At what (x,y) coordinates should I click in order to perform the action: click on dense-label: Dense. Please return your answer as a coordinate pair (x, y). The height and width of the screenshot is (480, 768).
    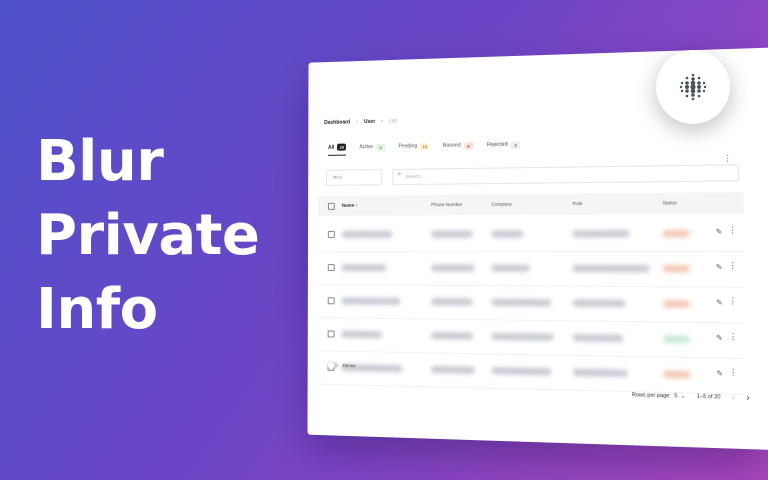
    Looking at the image, I should click on (349, 365).